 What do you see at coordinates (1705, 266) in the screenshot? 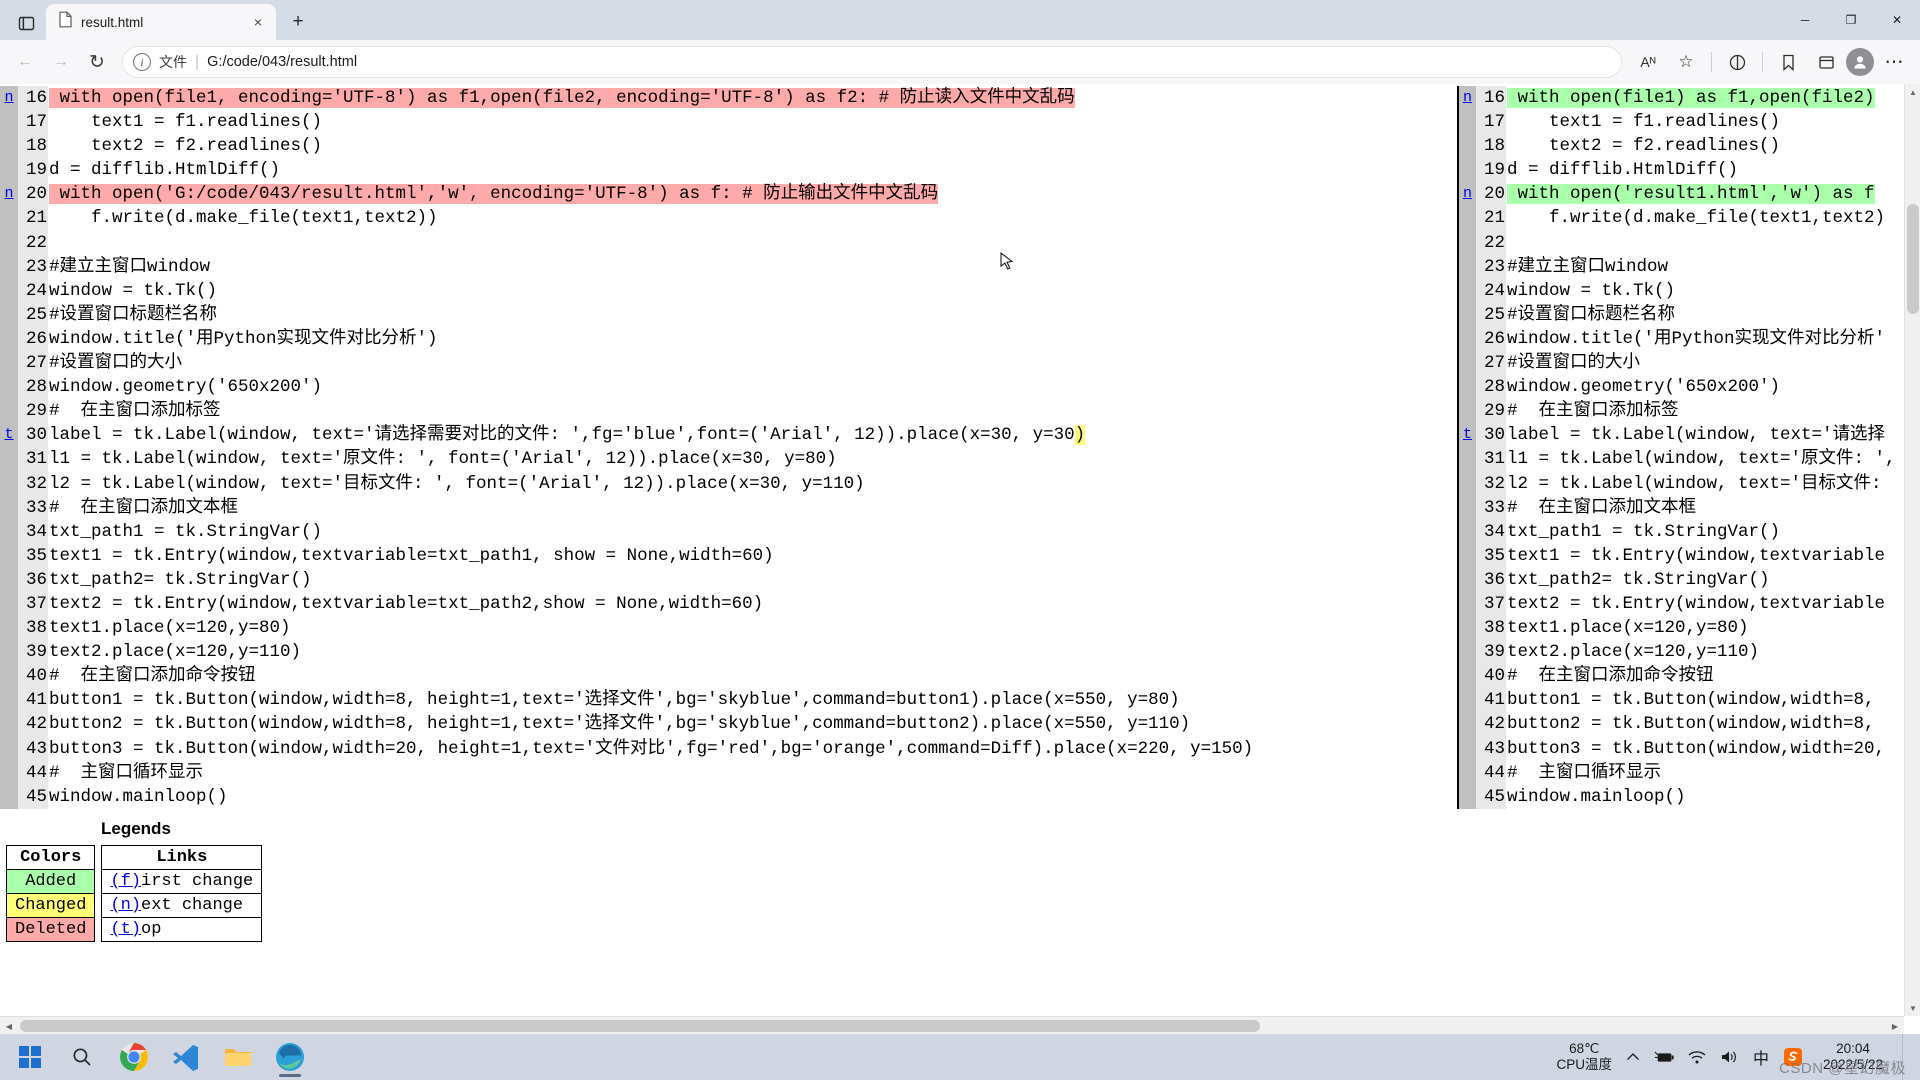
I see `diff-code-r: #建立主窗口window` at bounding box center [1705, 266].